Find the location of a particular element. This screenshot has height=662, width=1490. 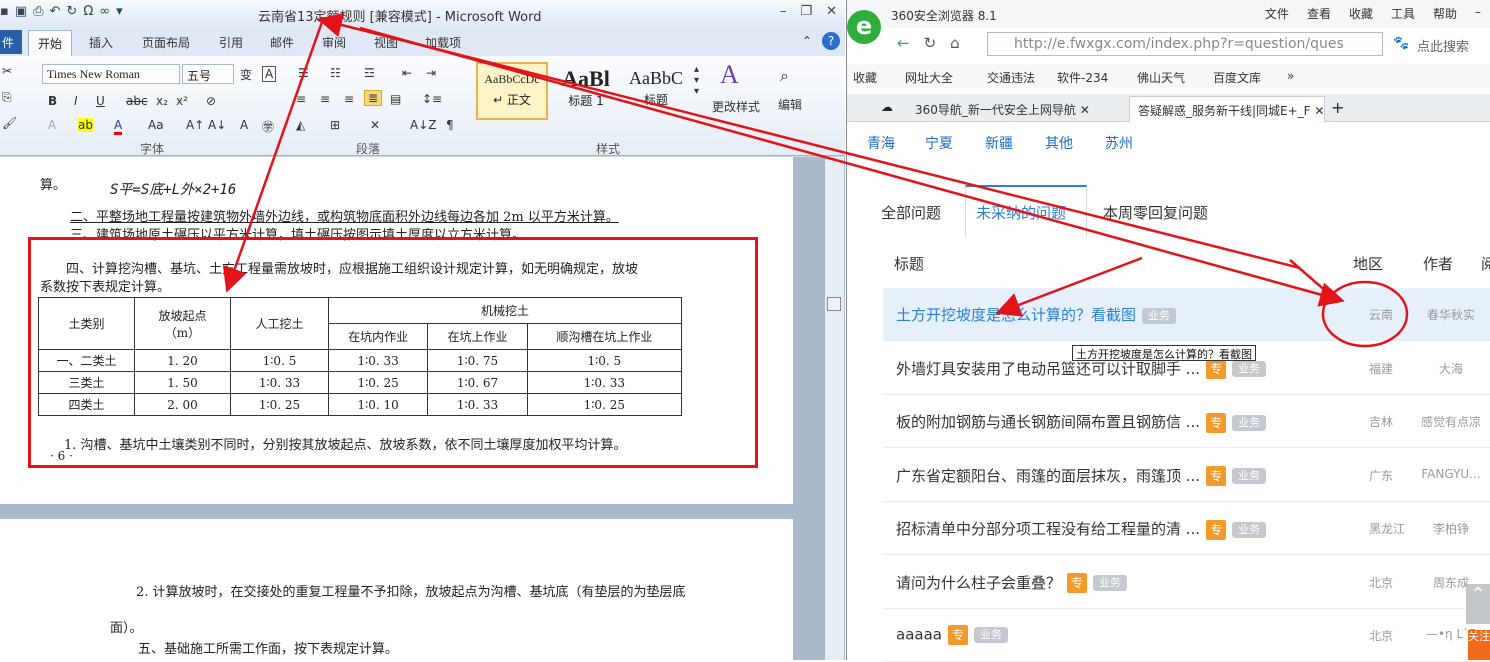

distribute-icon: ▤ is located at coordinates (395, 99).